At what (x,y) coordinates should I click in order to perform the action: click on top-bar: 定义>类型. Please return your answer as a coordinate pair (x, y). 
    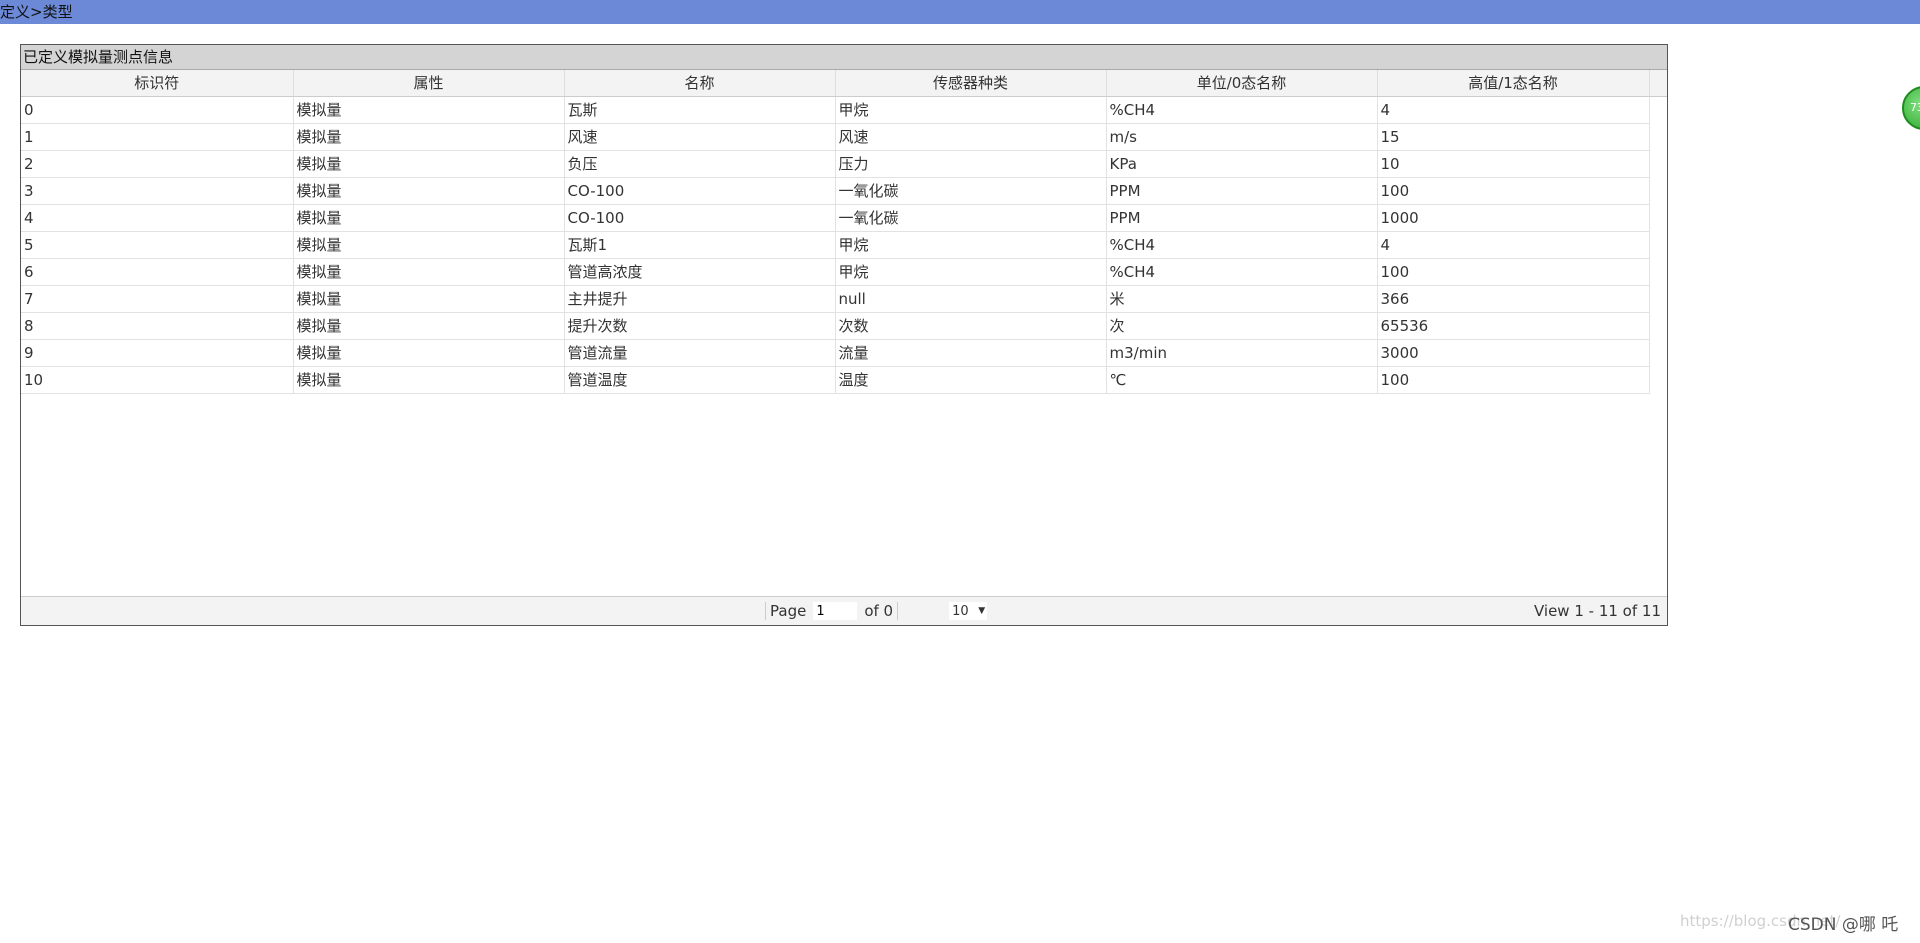
    Looking at the image, I should click on (960, 12).